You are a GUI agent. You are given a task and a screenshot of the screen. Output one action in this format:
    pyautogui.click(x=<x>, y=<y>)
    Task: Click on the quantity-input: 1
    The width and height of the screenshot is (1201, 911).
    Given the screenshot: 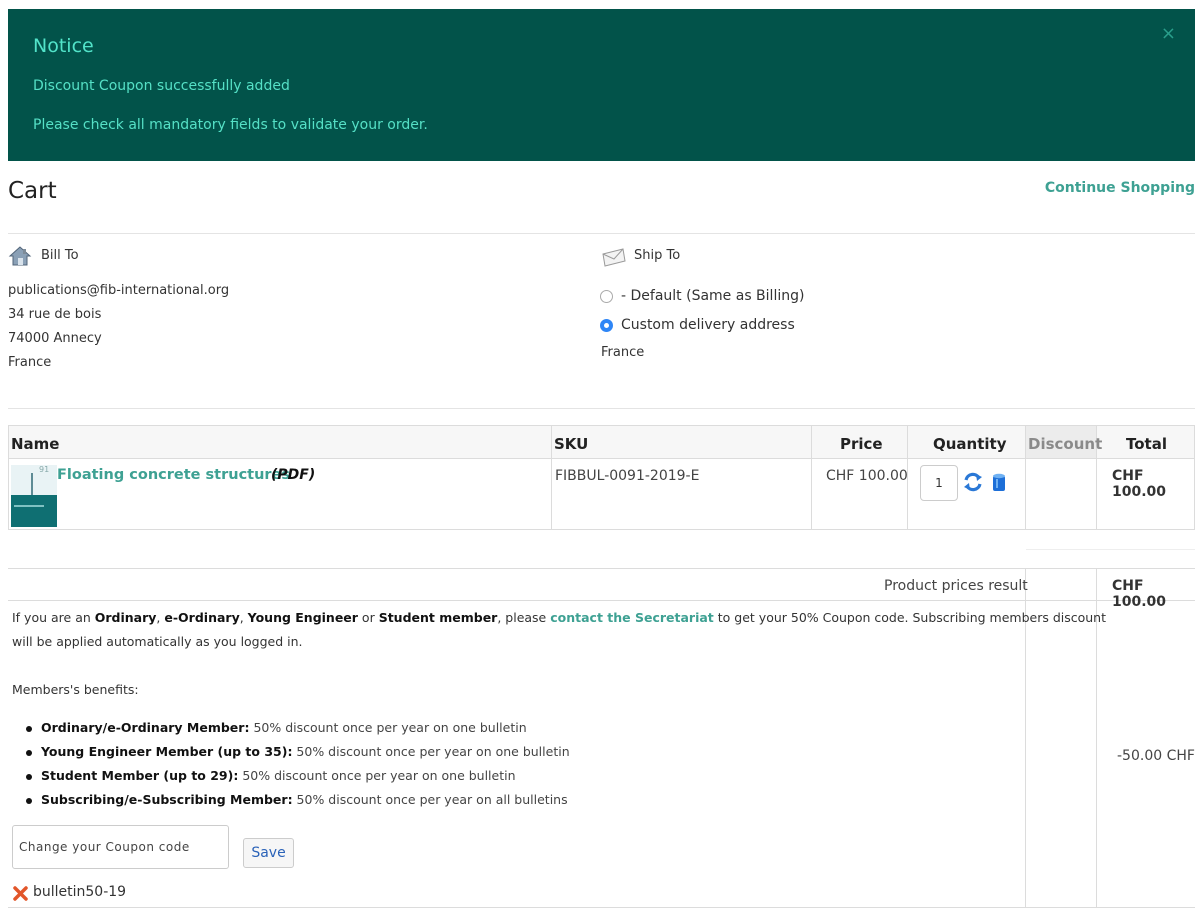 What is the action you would take?
    pyautogui.click(x=939, y=483)
    